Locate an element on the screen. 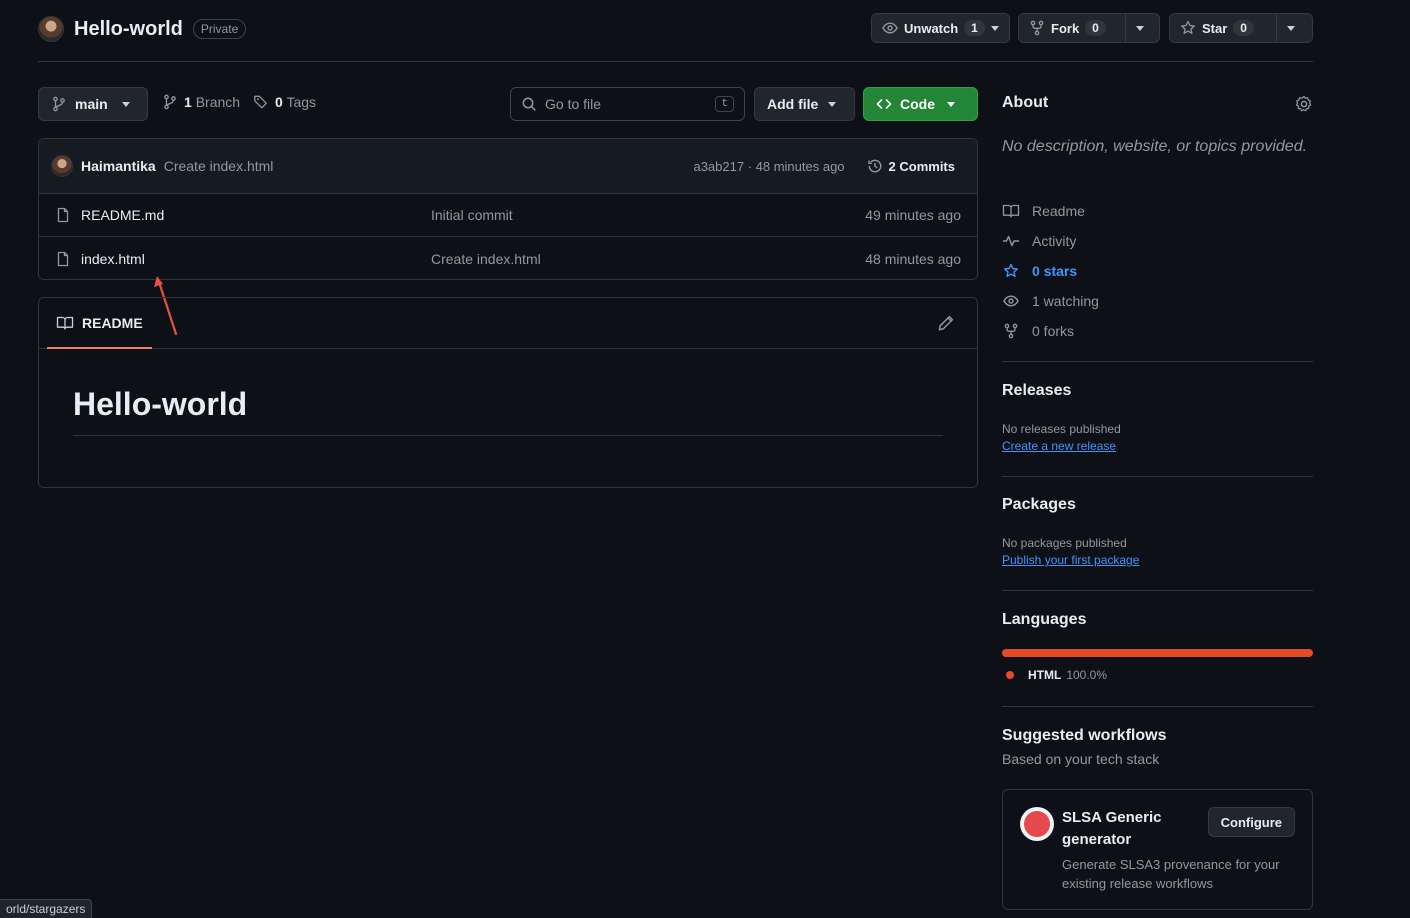 This screenshot has width=1410, height=918. file-name-cell: README.md is located at coordinates (243, 215).